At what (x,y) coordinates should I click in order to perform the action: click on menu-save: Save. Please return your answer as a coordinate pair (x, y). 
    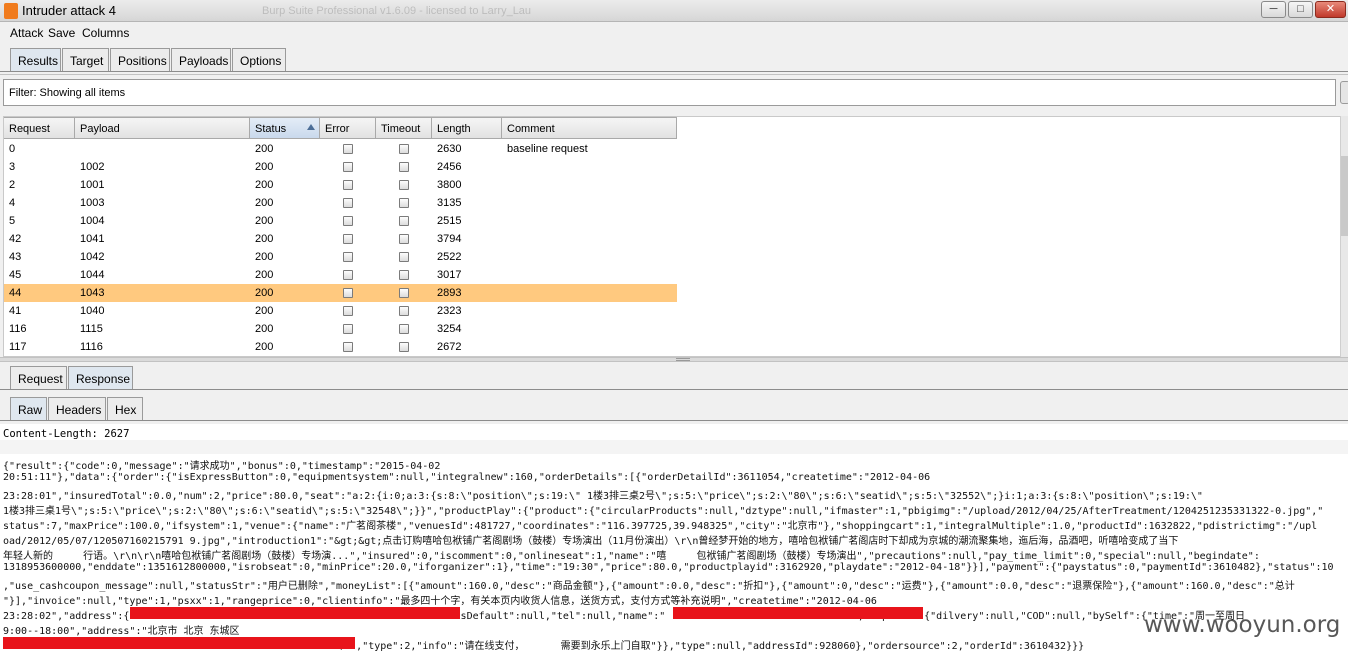
    Looking at the image, I should click on (61, 33).